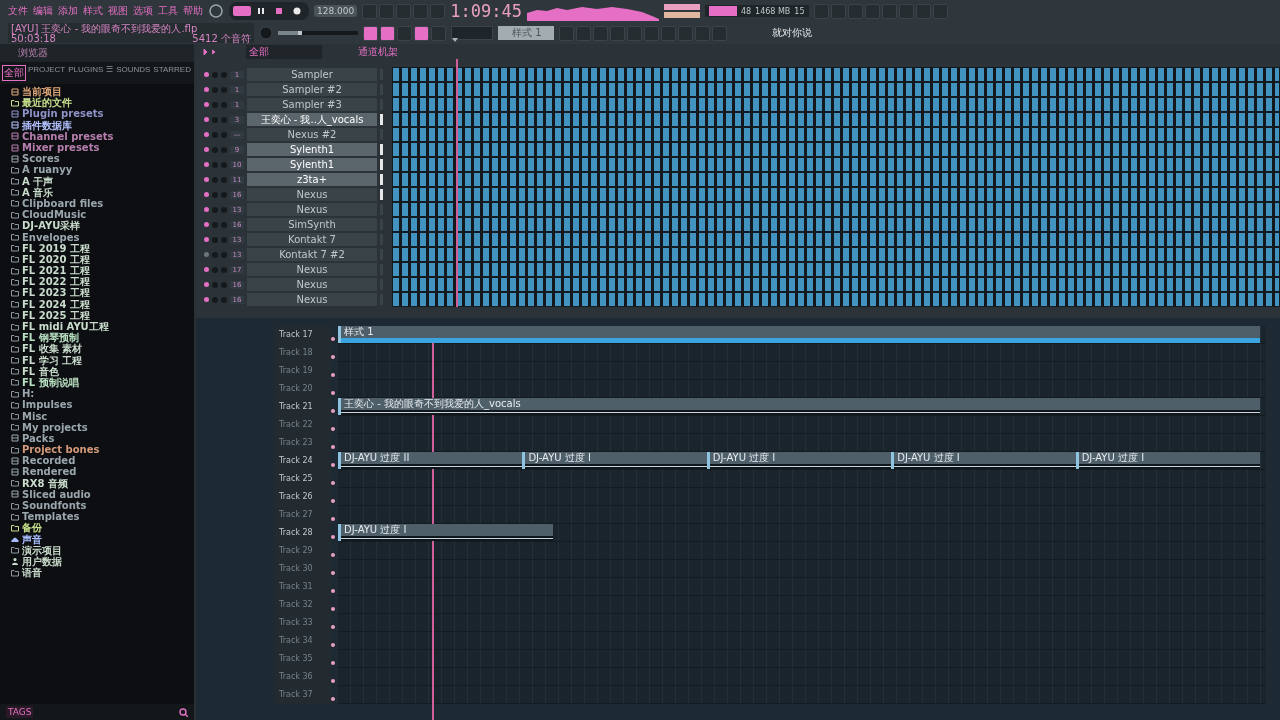 Image resolution: width=1280 pixels, height=720 pixels. What do you see at coordinates (210, 51) in the screenshot?
I see `arrow-icon` at bounding box center [210, 51].